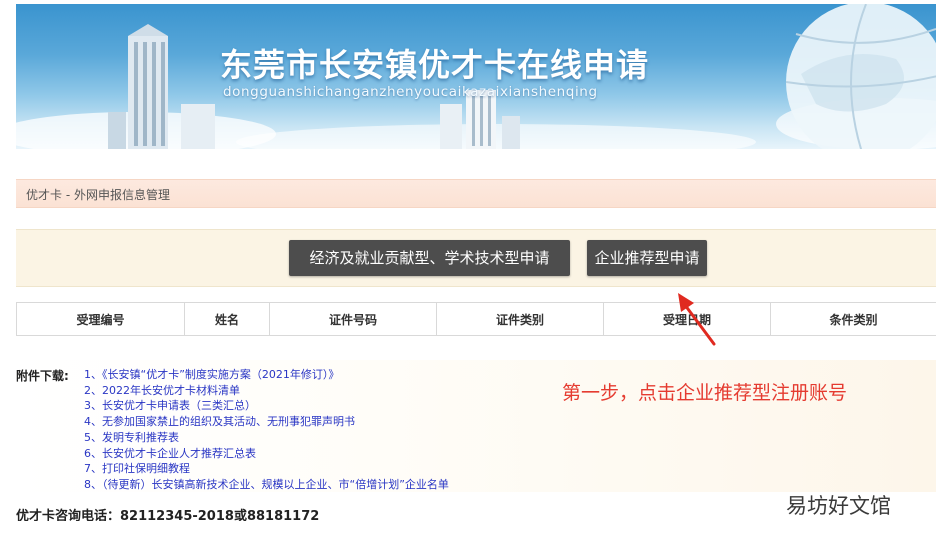 The image size is (936, 536). Describe the element at coordinates (705, 393) in the screenshot. I see `step-annotation: 第一步，点击企业推荐型注册账号` at that location.